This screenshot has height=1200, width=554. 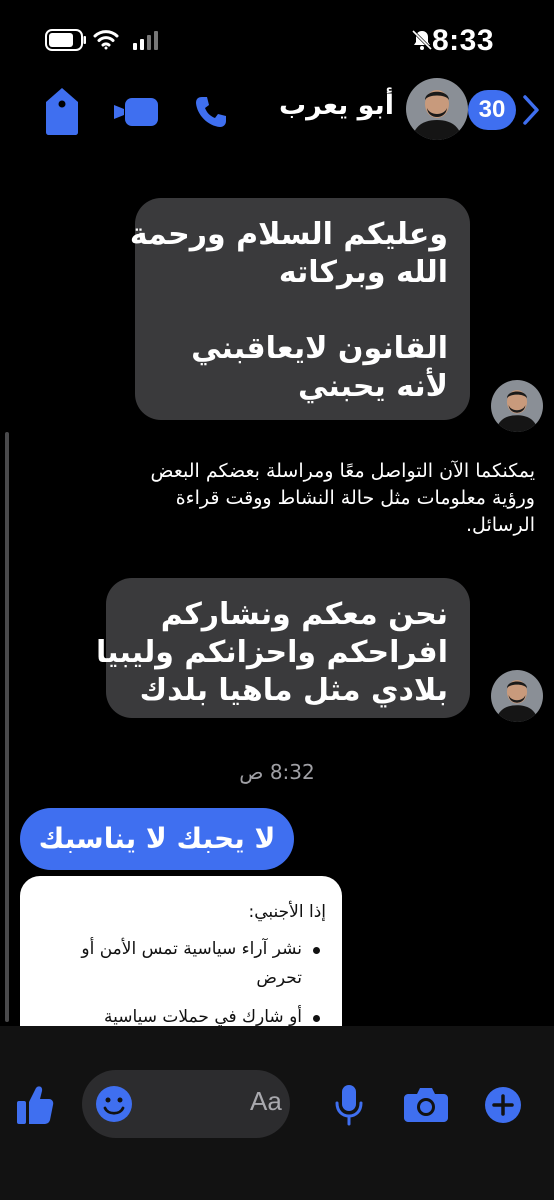 What do you see at coordinates (503, 1105) in the screenshot?
I see `plus-icon` at bounding box center [503, 1105].